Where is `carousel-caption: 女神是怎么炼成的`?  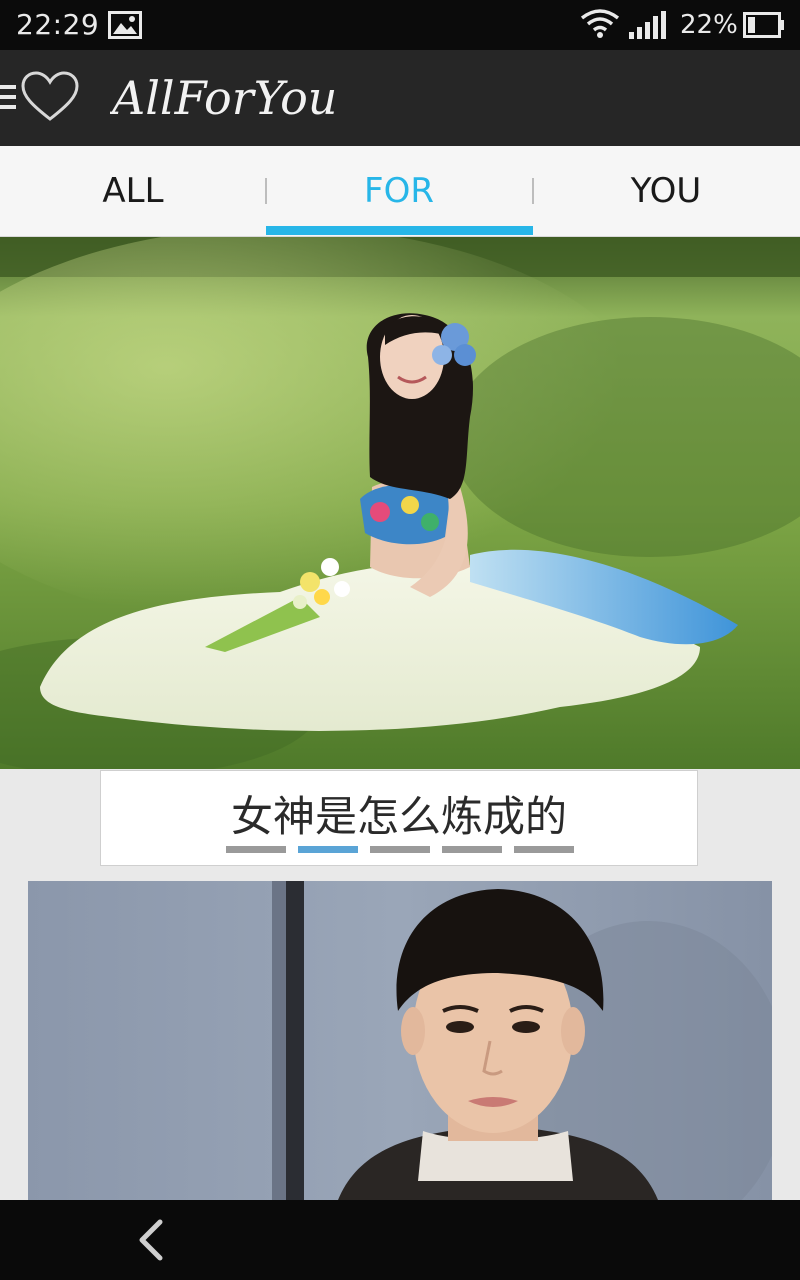 carousel-caption: 女神是怎么炼成的 is located at coordinates (398, 816).